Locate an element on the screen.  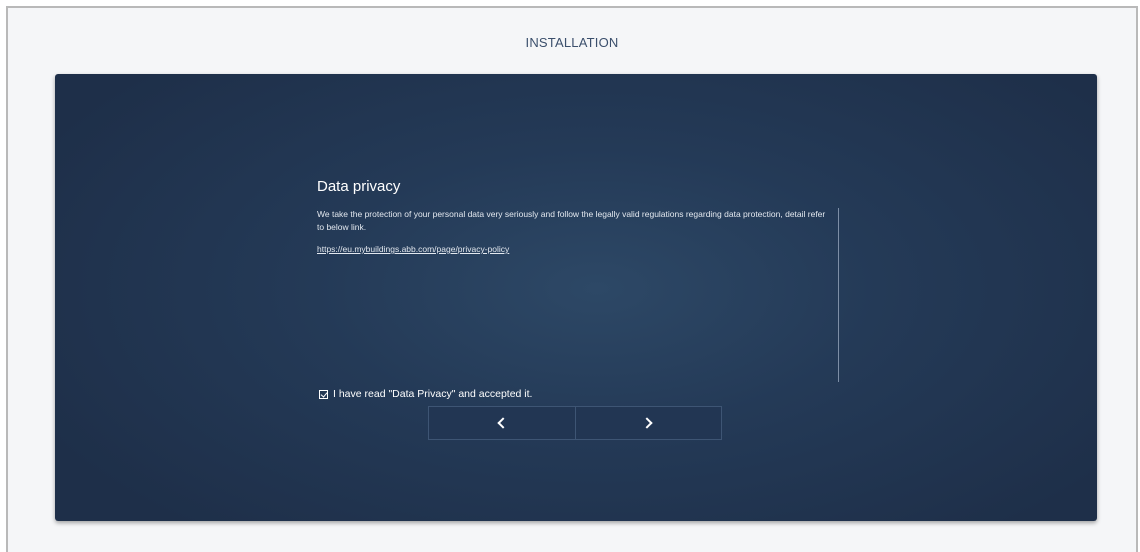
chevron-left-icon is located at coordinates (503, 423).